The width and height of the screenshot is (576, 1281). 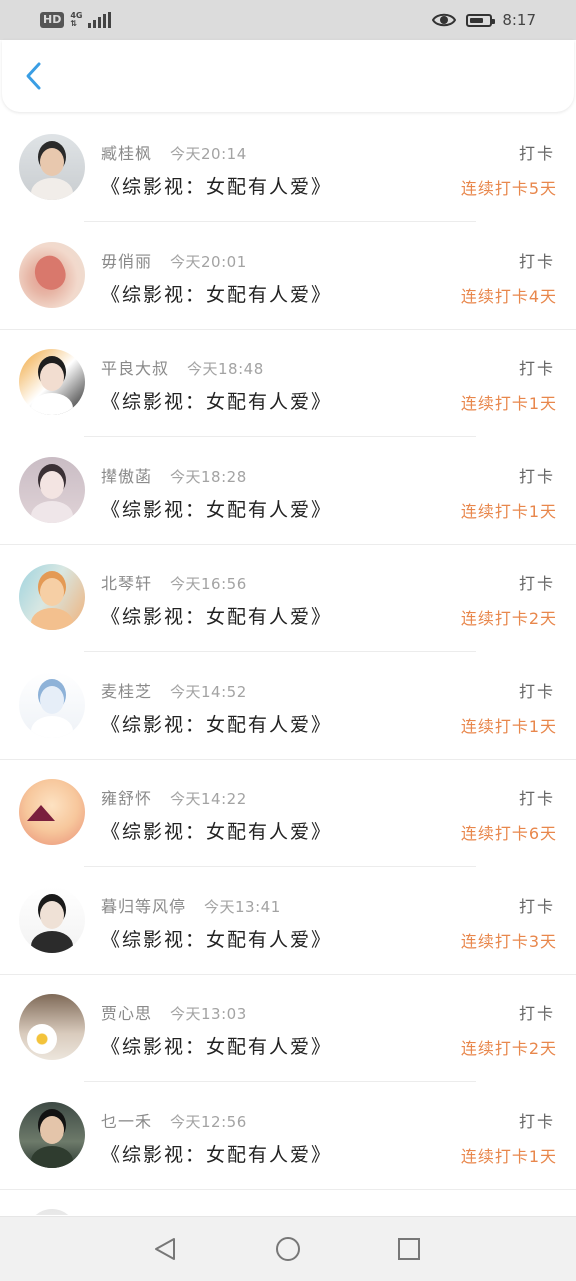 I want to click on nav-back-button, so click(x=165, y=1249).